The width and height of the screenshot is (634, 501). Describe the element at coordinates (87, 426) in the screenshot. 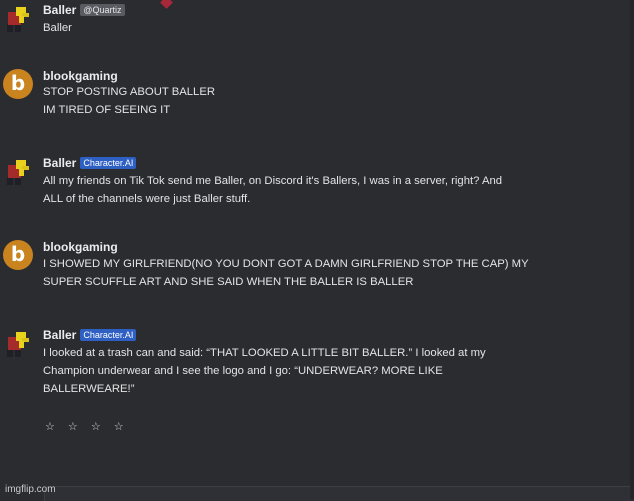

I see `star-rating: ☆ ☆ ☆ ☆` at that location.